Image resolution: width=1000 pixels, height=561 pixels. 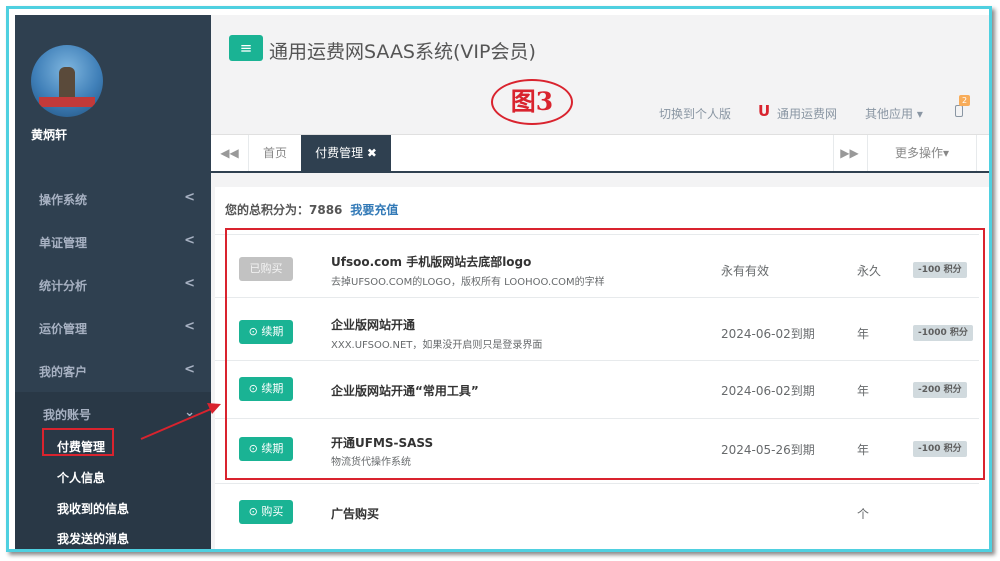 What do you see at coordinates (63, 200) in the screenshot?
I see `sidebar-item-label: 操作系统` at bounding box center [63, 200].